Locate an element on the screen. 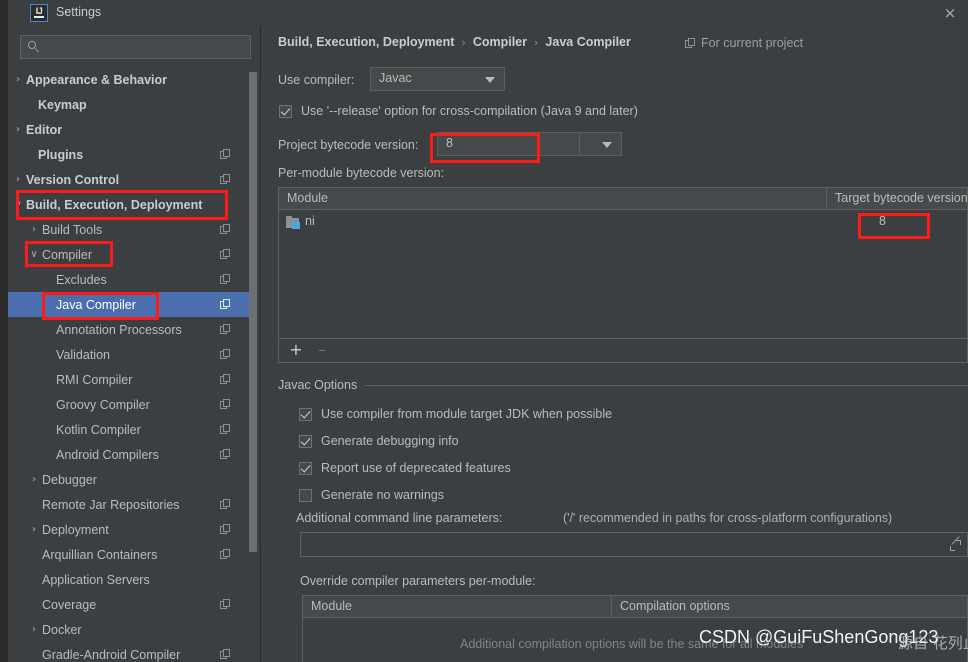  table-header-row: Module Compilation options is located at coordinates (635, 607).